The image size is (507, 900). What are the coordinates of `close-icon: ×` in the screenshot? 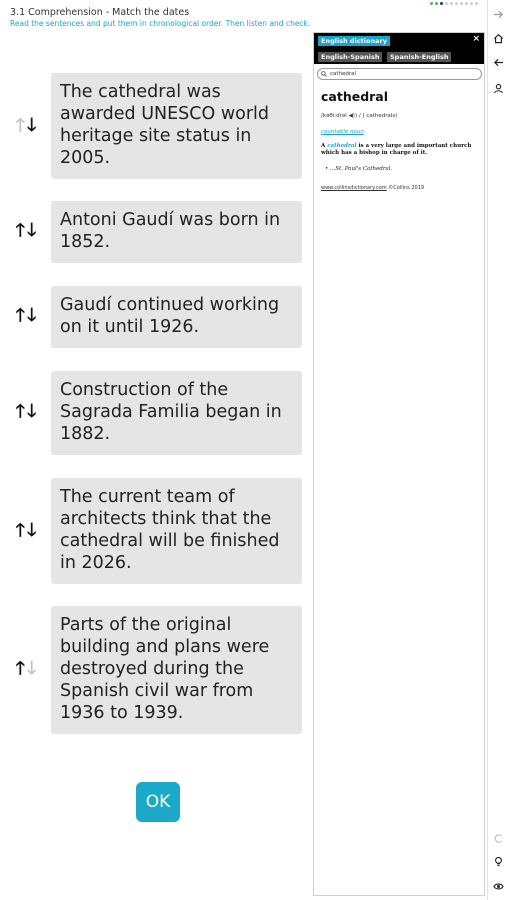 It's located at (476, 39).